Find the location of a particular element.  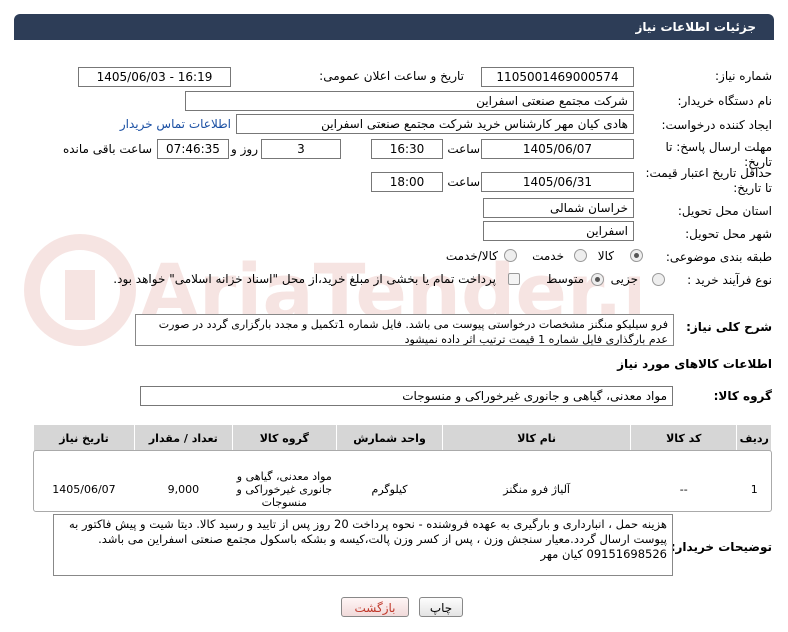

back-button: بازگشت is located at coordinates (375, 607).